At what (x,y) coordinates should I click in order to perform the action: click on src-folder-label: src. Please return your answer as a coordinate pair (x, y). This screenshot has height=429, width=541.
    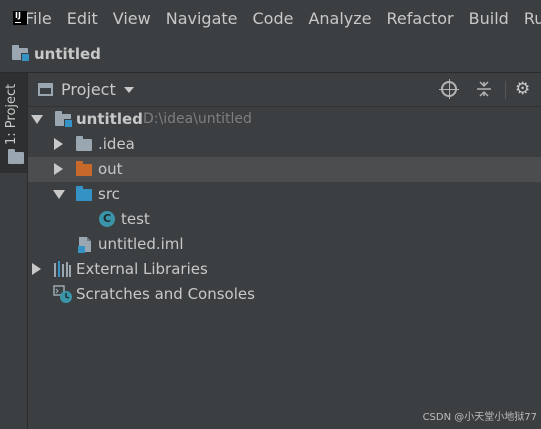
    Looking at the image, I should click on (109, 194).